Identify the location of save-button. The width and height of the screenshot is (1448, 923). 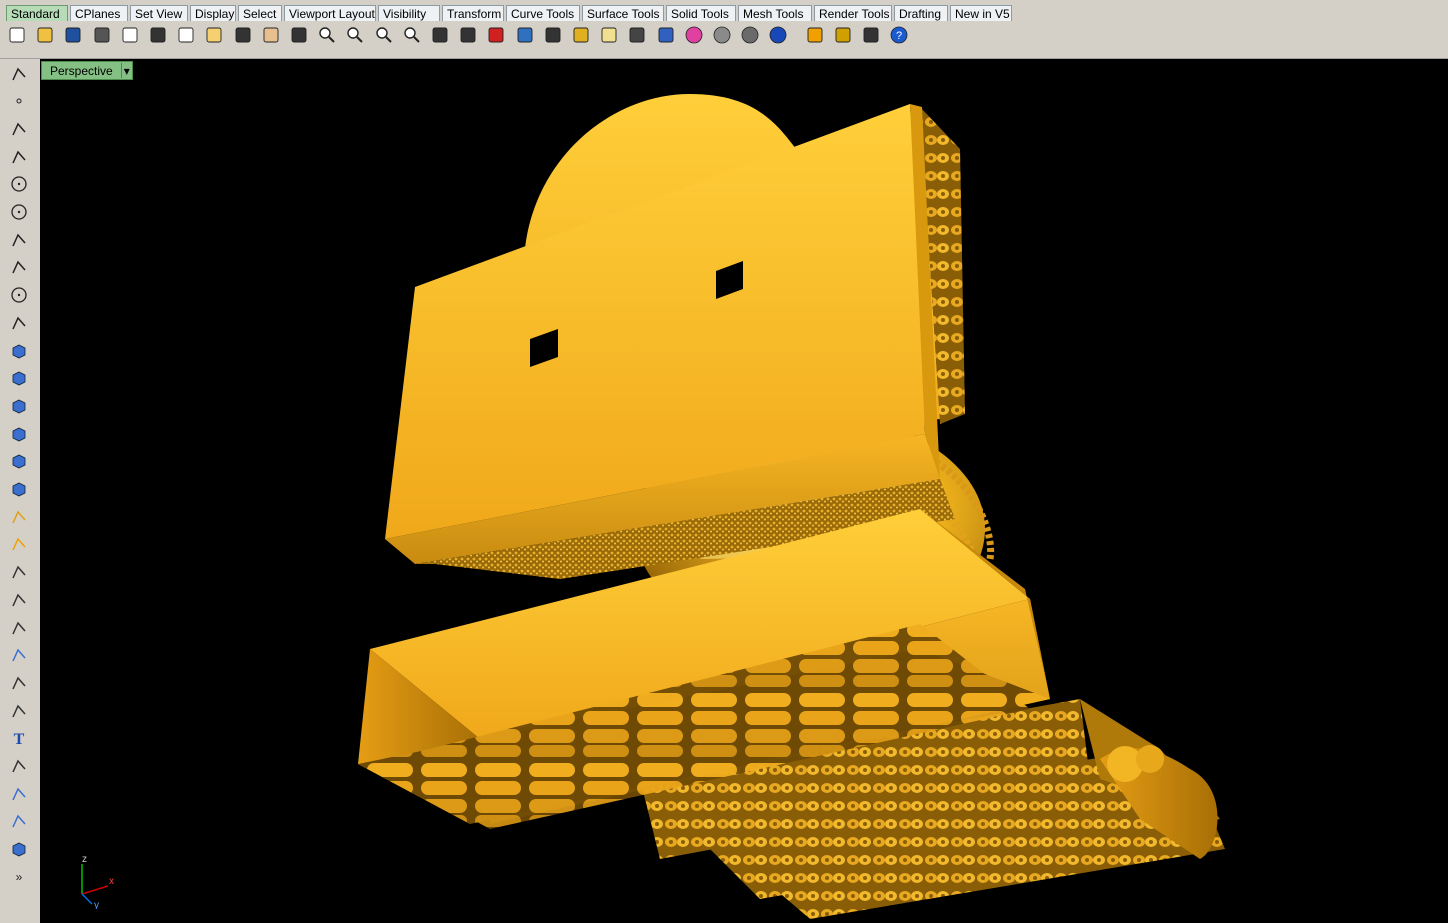
(73, 37).